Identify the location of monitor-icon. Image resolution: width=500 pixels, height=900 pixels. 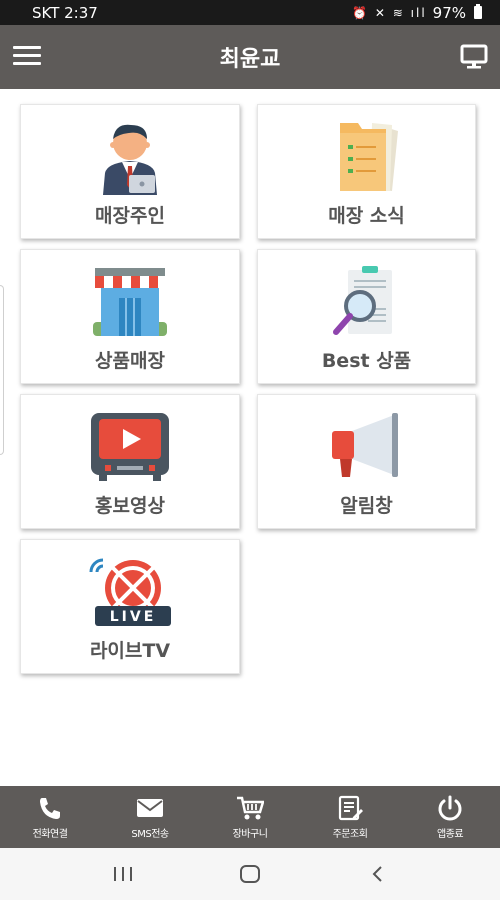
(474, 56).